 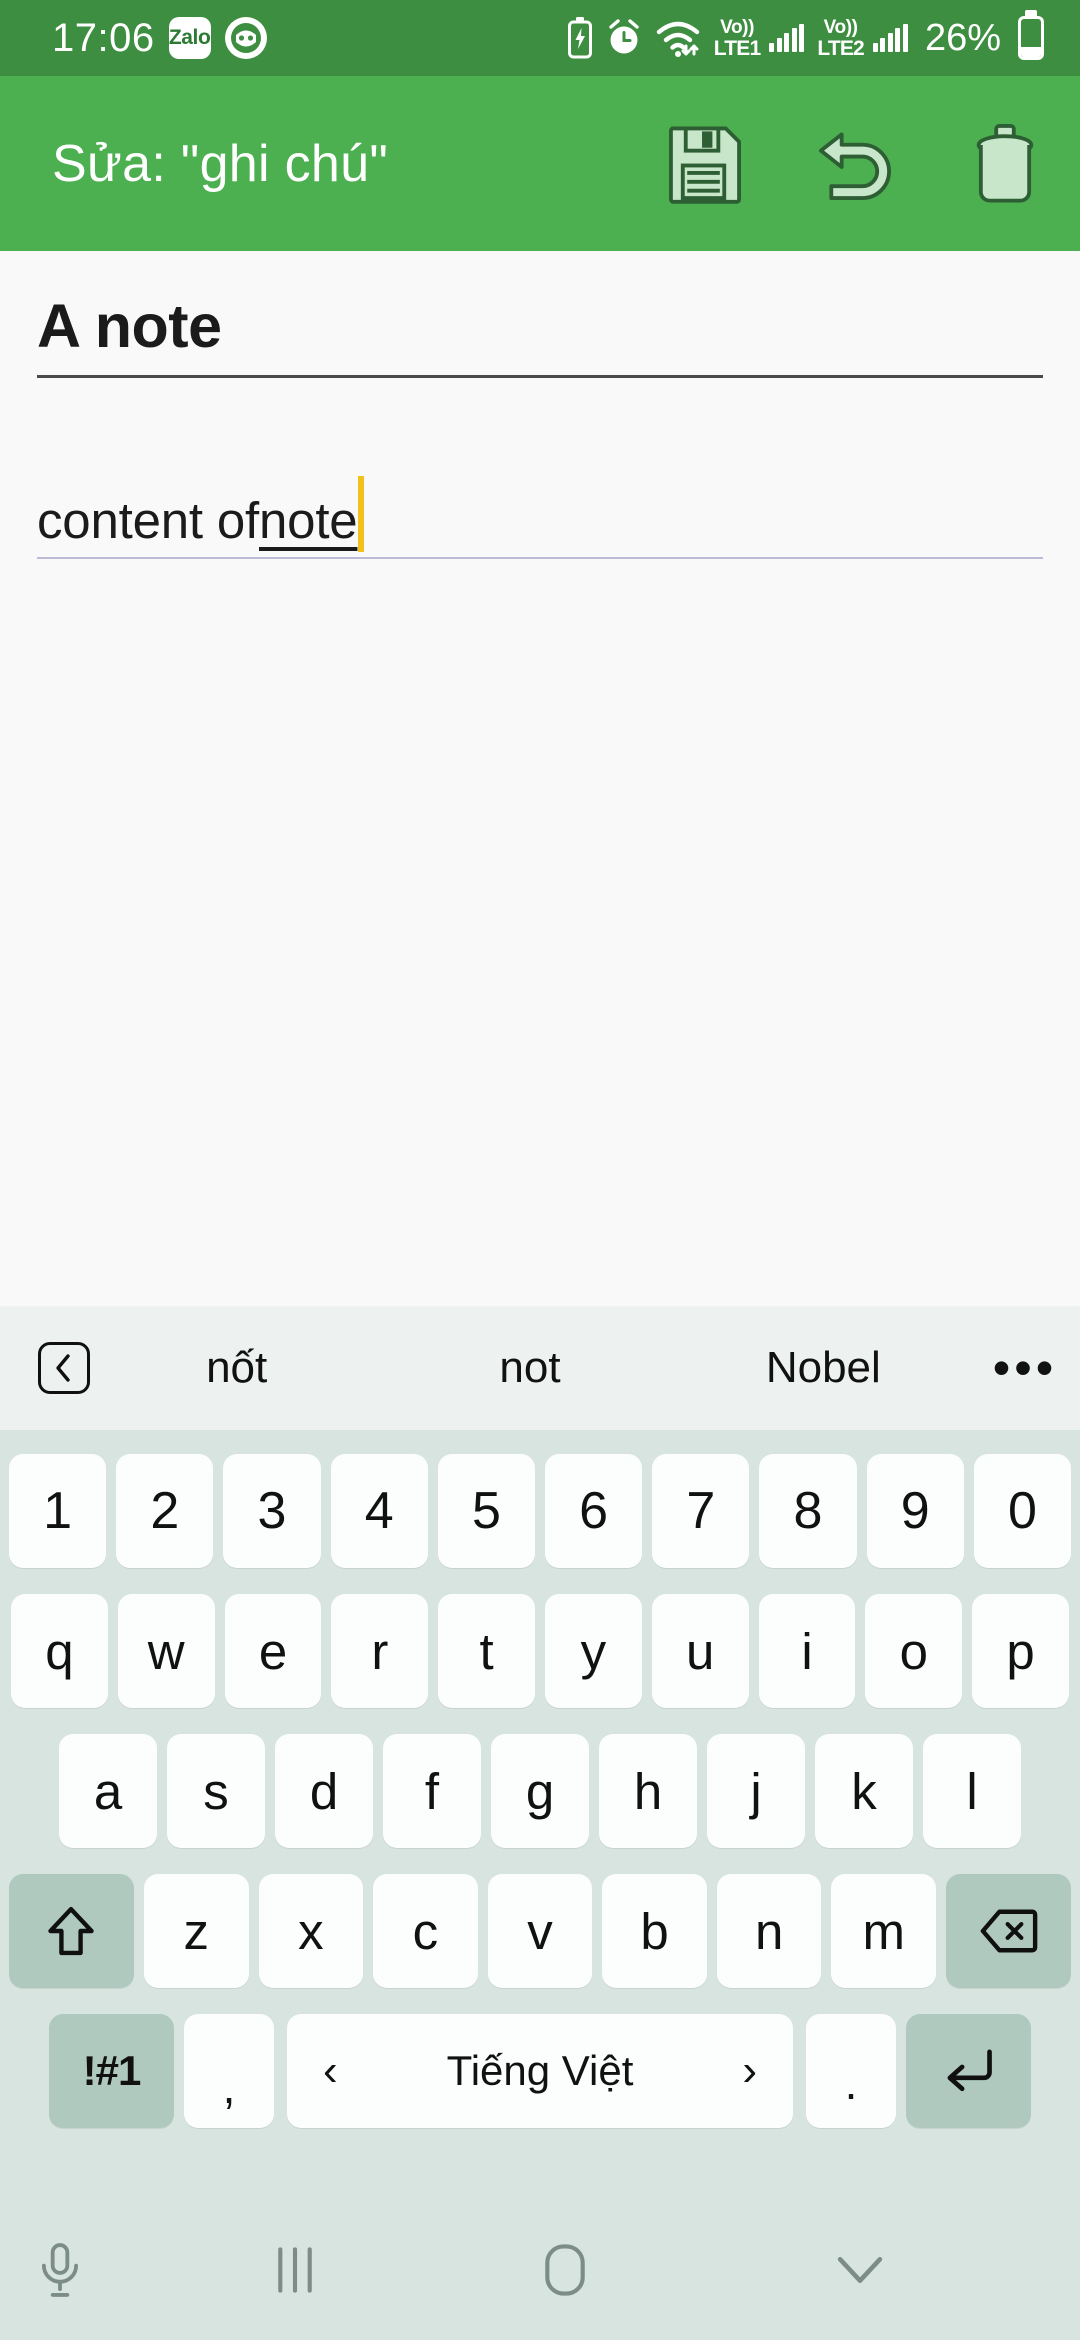 What do you see at coordinates (236, 1368) in the screenshot?
I see `suggestion-item: nốt` at bounding box center [236, 1368].